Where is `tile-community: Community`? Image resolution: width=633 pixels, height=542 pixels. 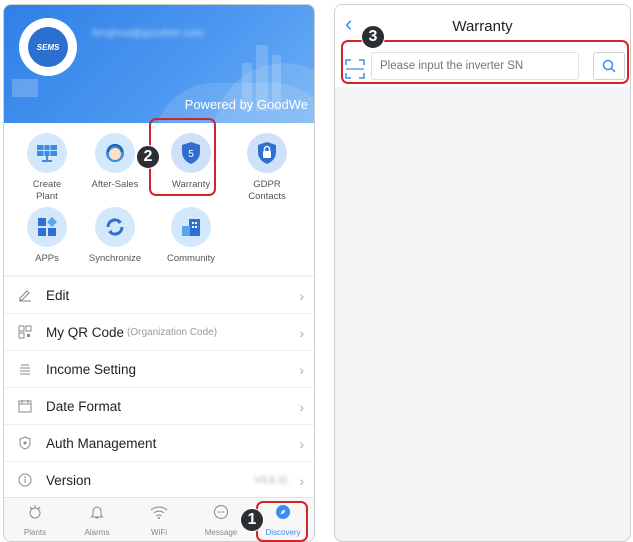 tile-community: Community is located at coordinates (191, 236).